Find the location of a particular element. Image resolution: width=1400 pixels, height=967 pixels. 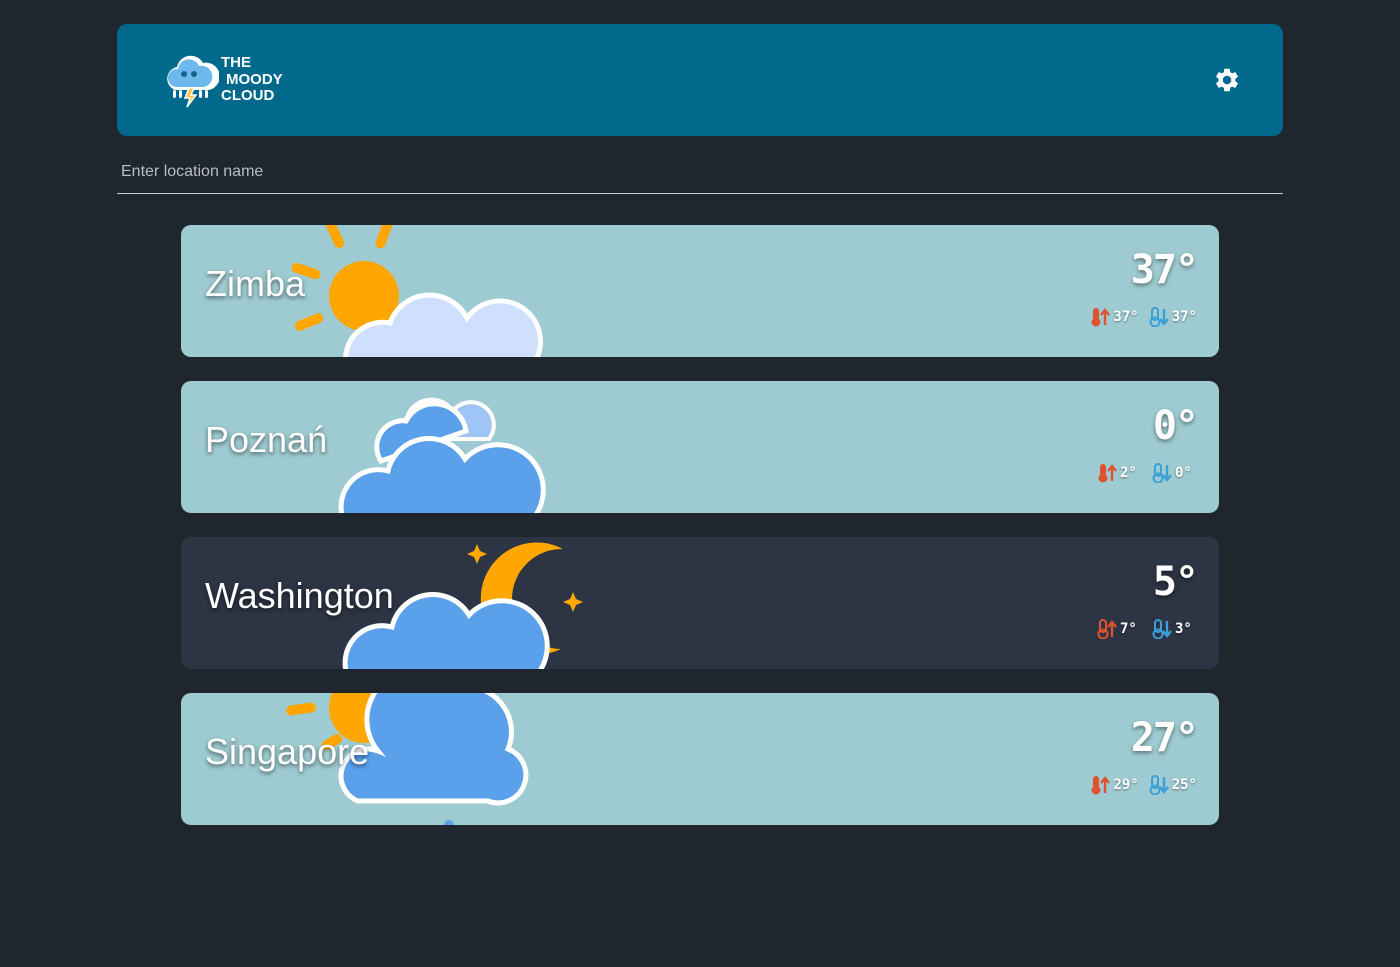

logo-line: CLOUD is located at coordinates (248, 95).